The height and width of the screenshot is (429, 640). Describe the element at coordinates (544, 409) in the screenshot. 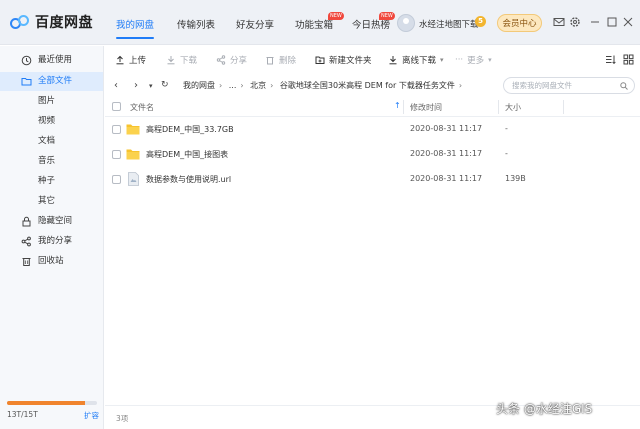

I see `watermark-text: 头条 @水经注GIS` at that location.